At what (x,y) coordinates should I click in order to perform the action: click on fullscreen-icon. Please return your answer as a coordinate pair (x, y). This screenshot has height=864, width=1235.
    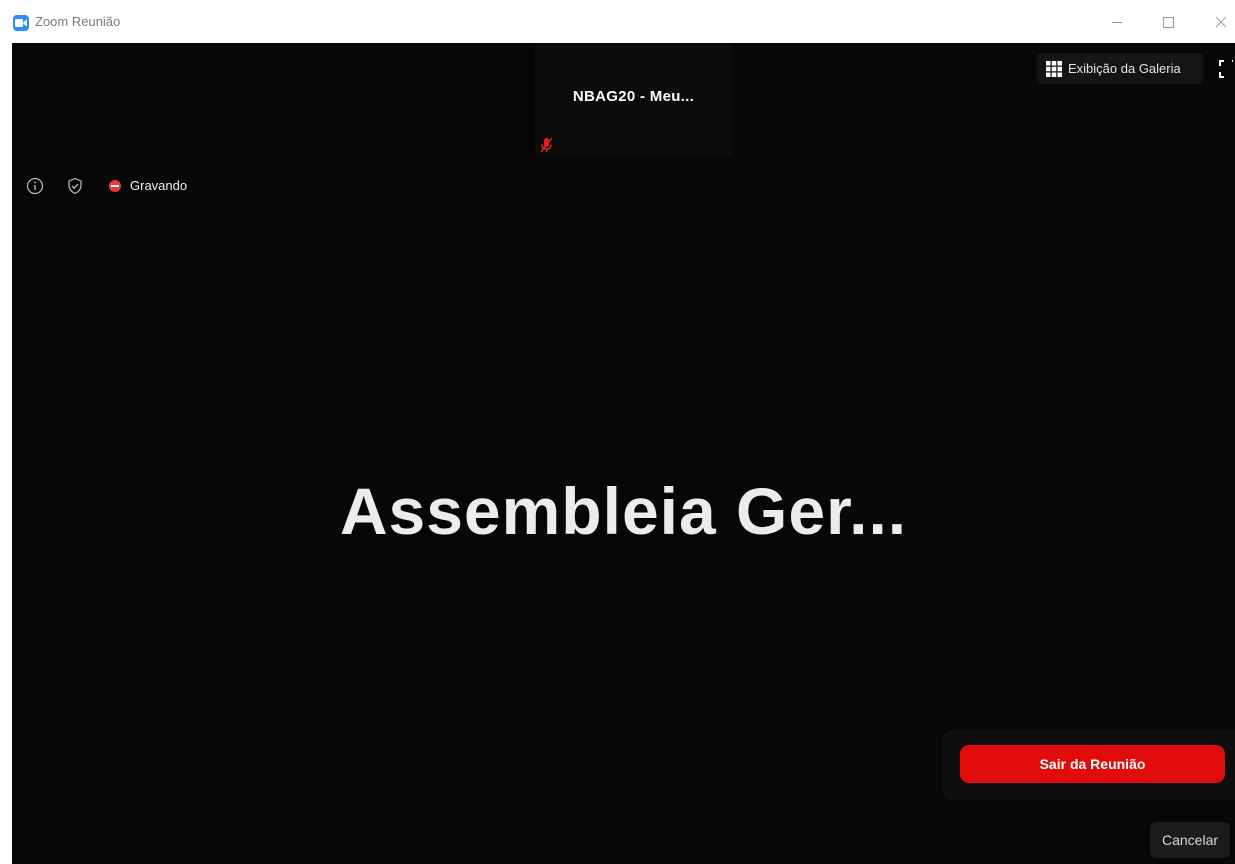
    Looking at the image, I should click on (1226, 69).